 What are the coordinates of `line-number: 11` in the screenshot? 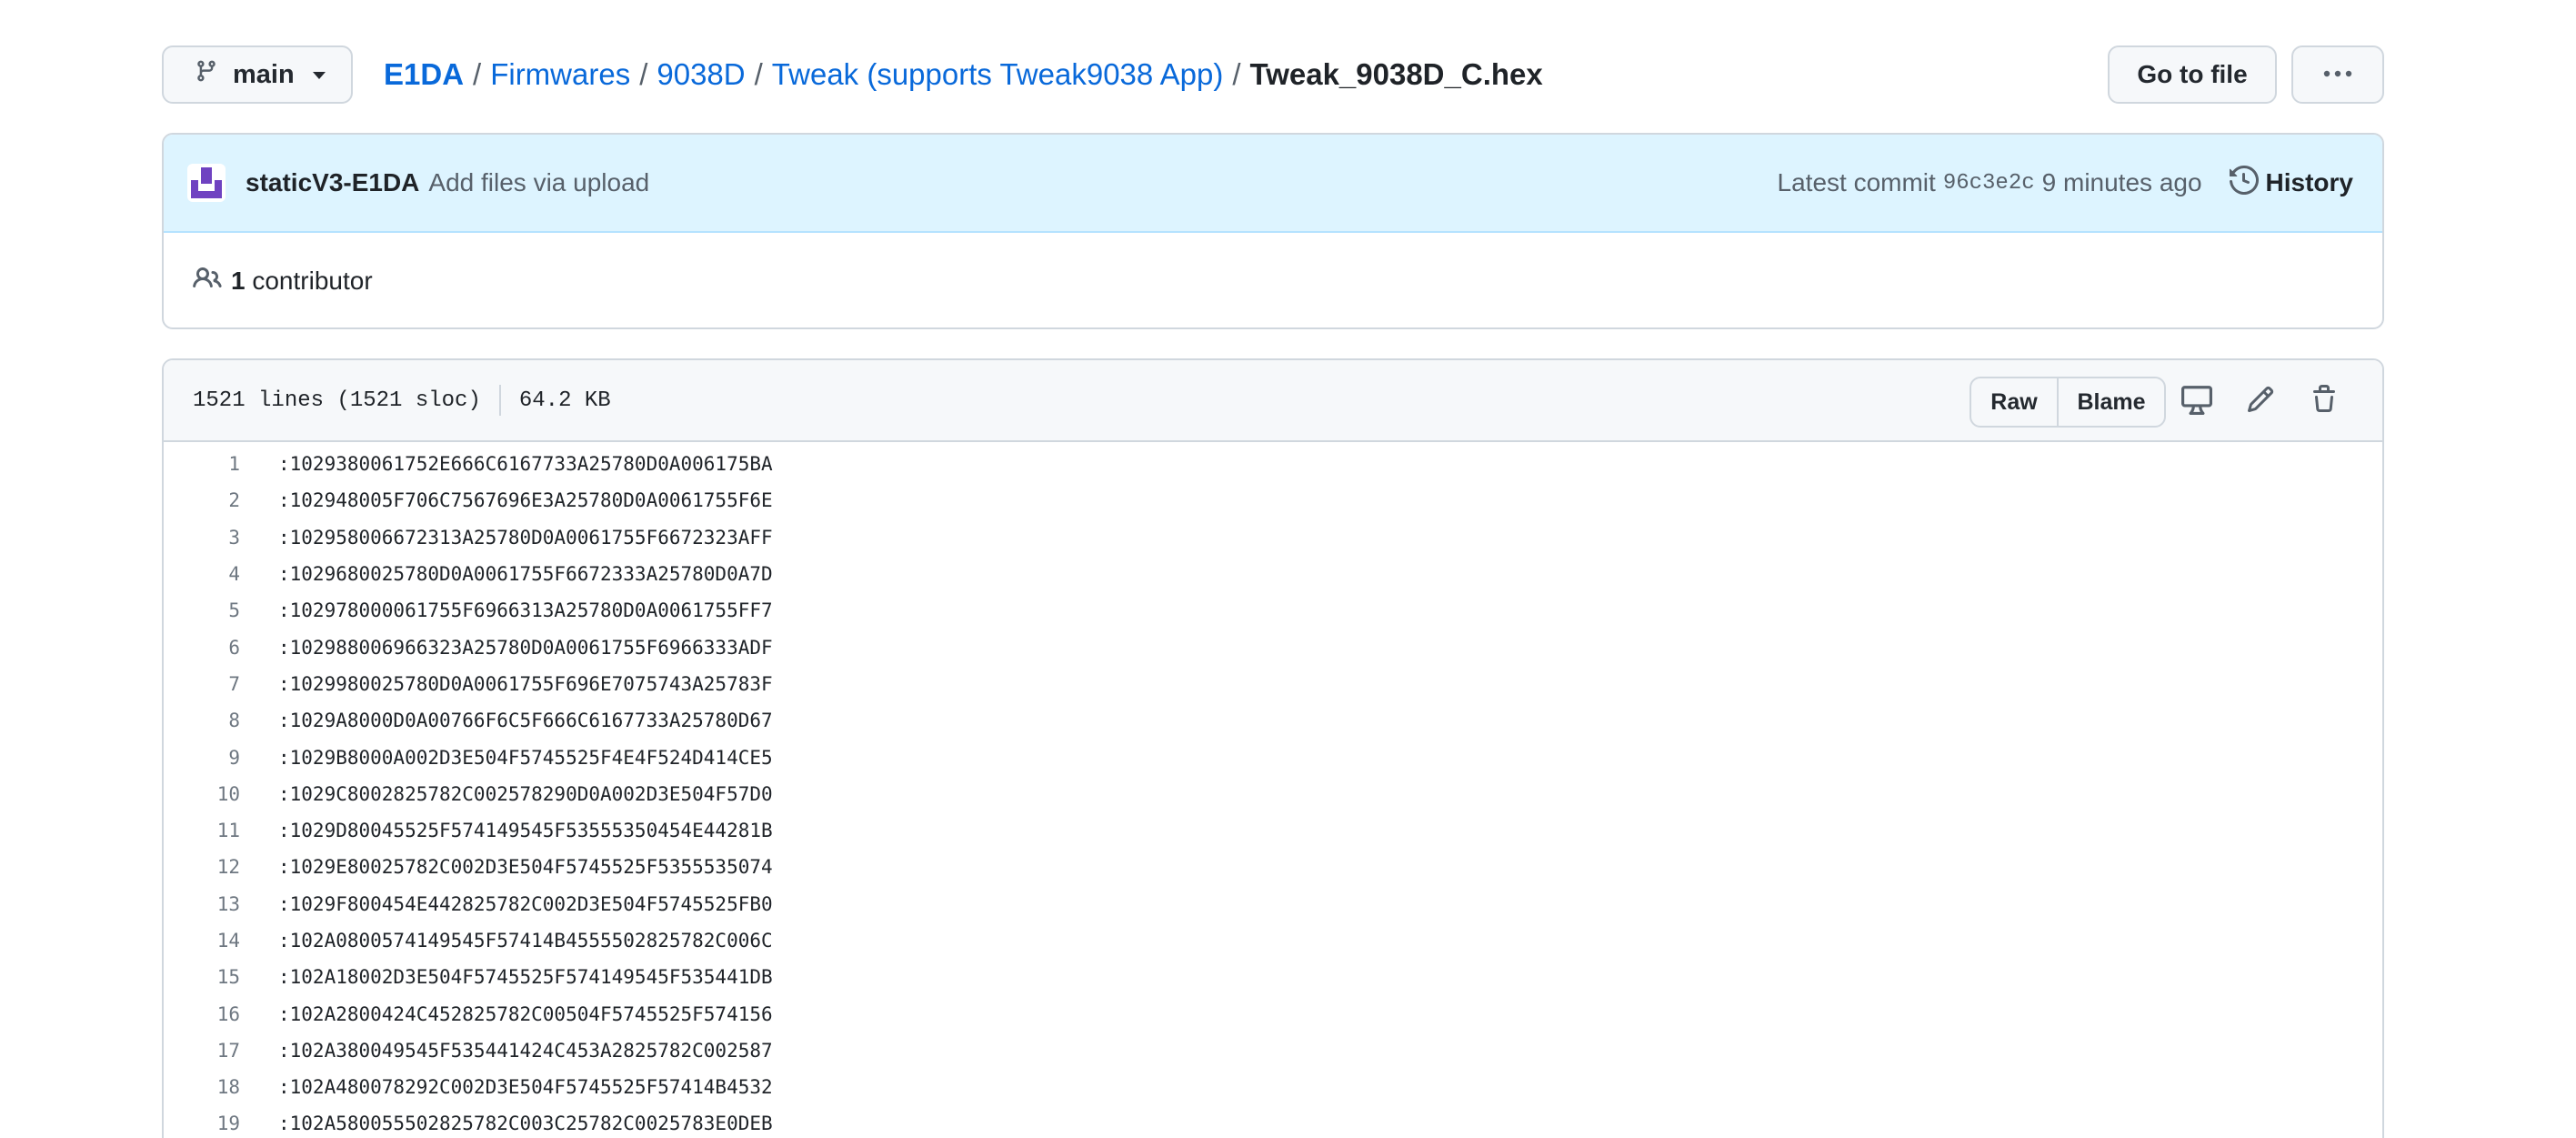 It's located at (202, 830).